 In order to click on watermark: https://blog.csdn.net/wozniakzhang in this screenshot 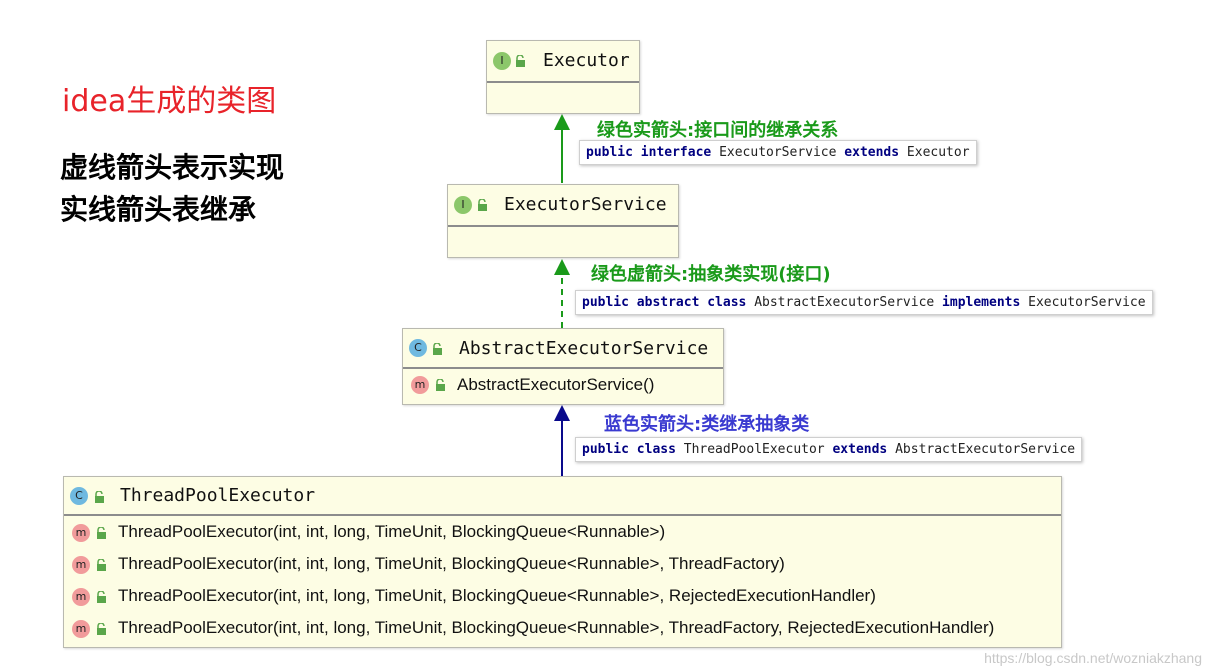, I will do `click(1093, 658)`.